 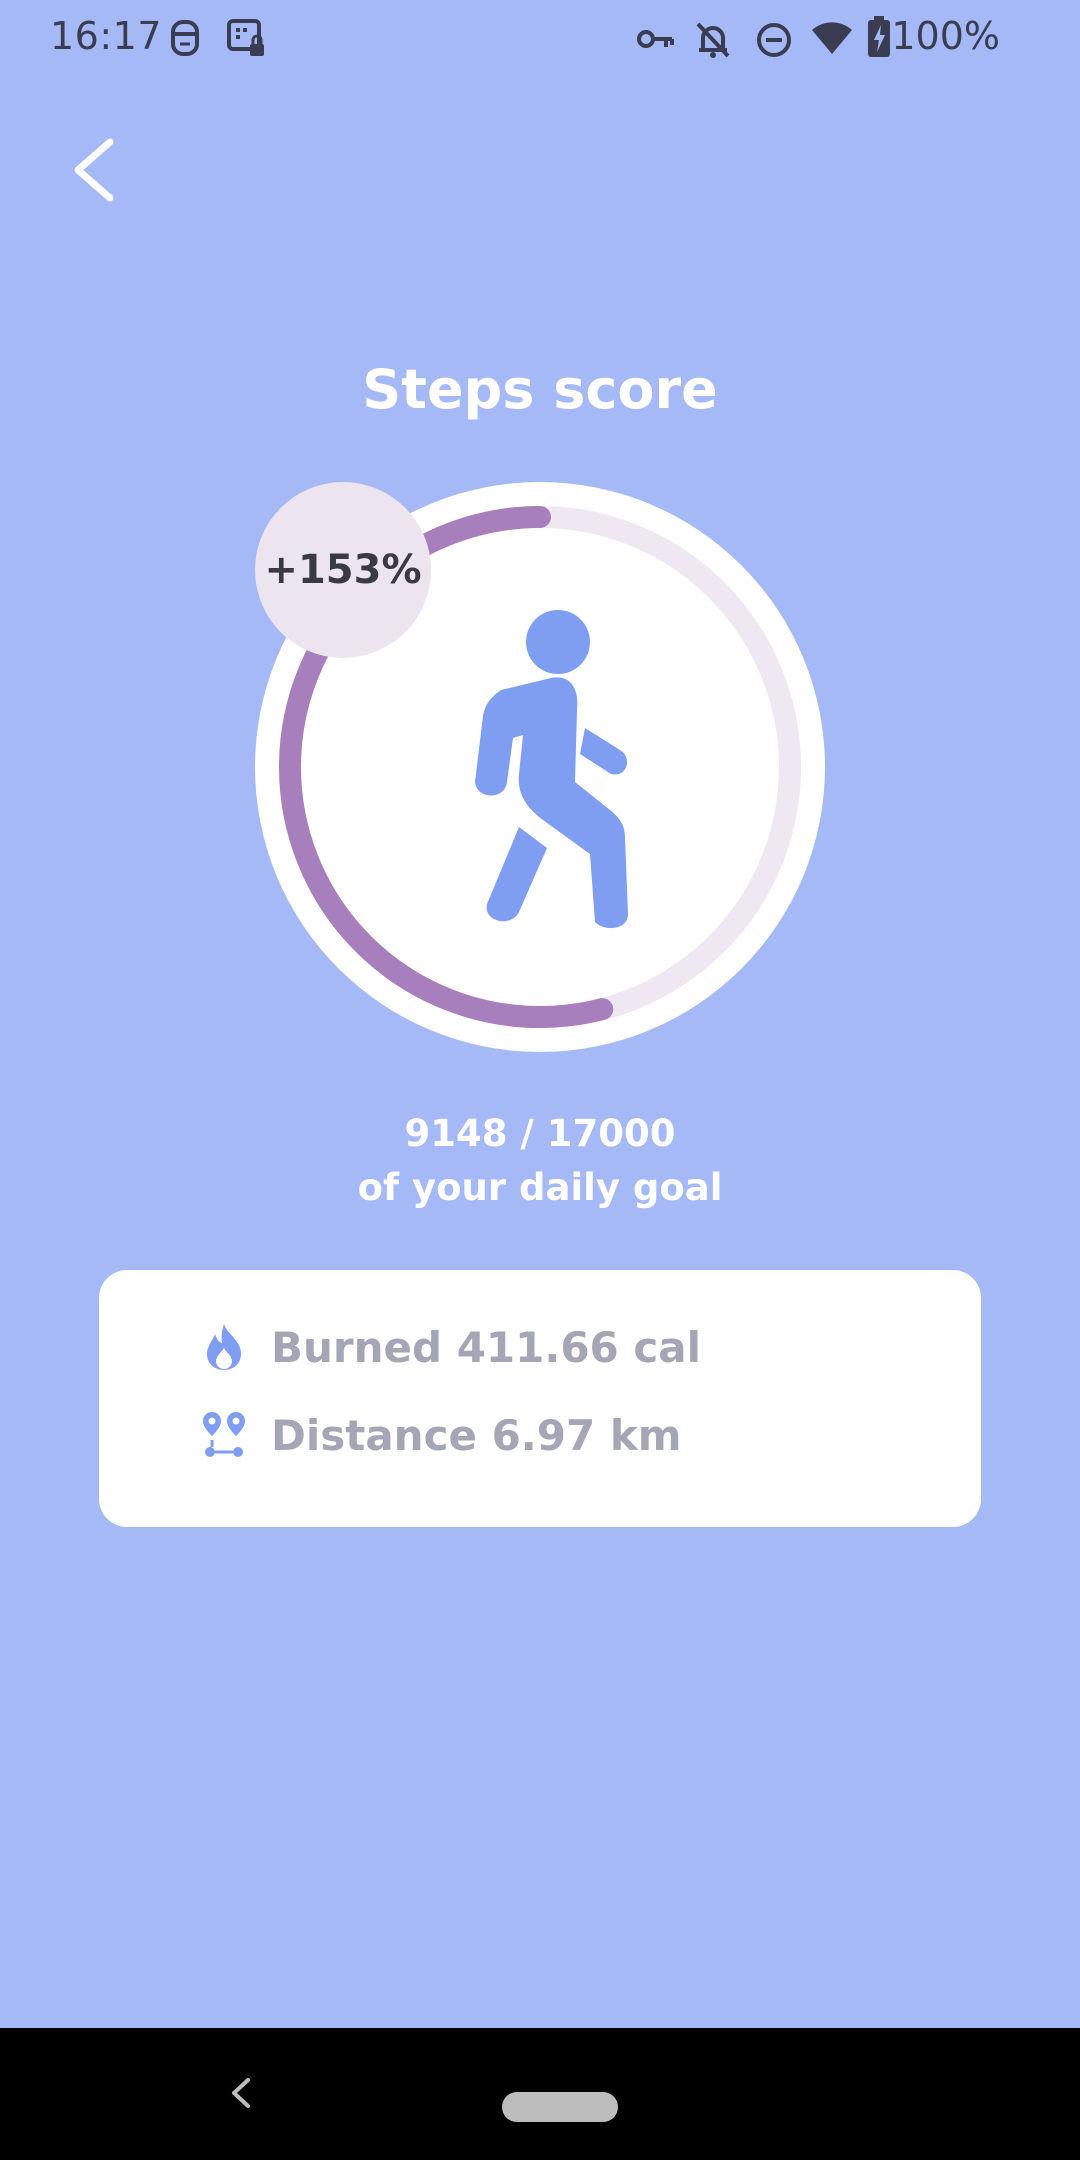 What do you see at coordinates (945, 36) in the screenshot?
I see `battery-percent: 100%` at bounding box center [945, 36].